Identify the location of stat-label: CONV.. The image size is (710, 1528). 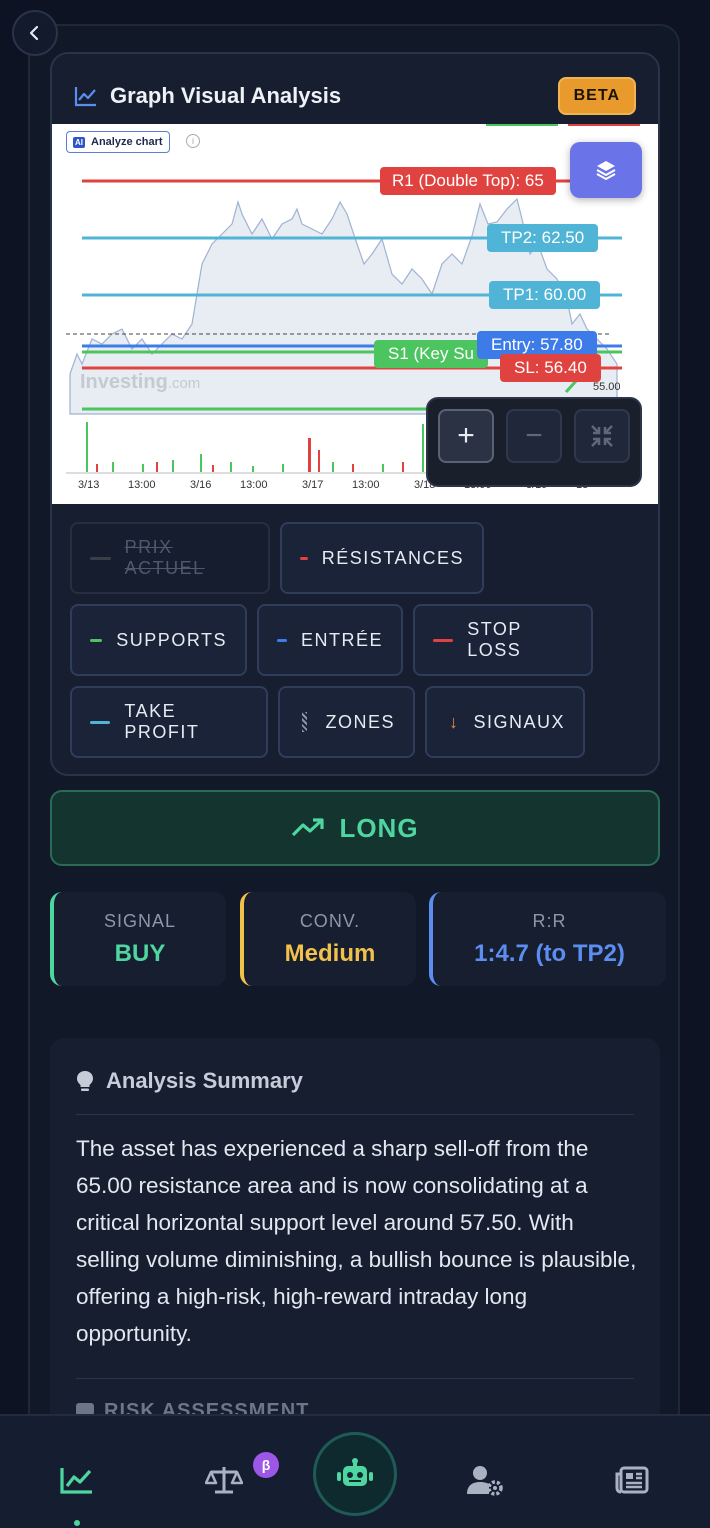
(330, 920).